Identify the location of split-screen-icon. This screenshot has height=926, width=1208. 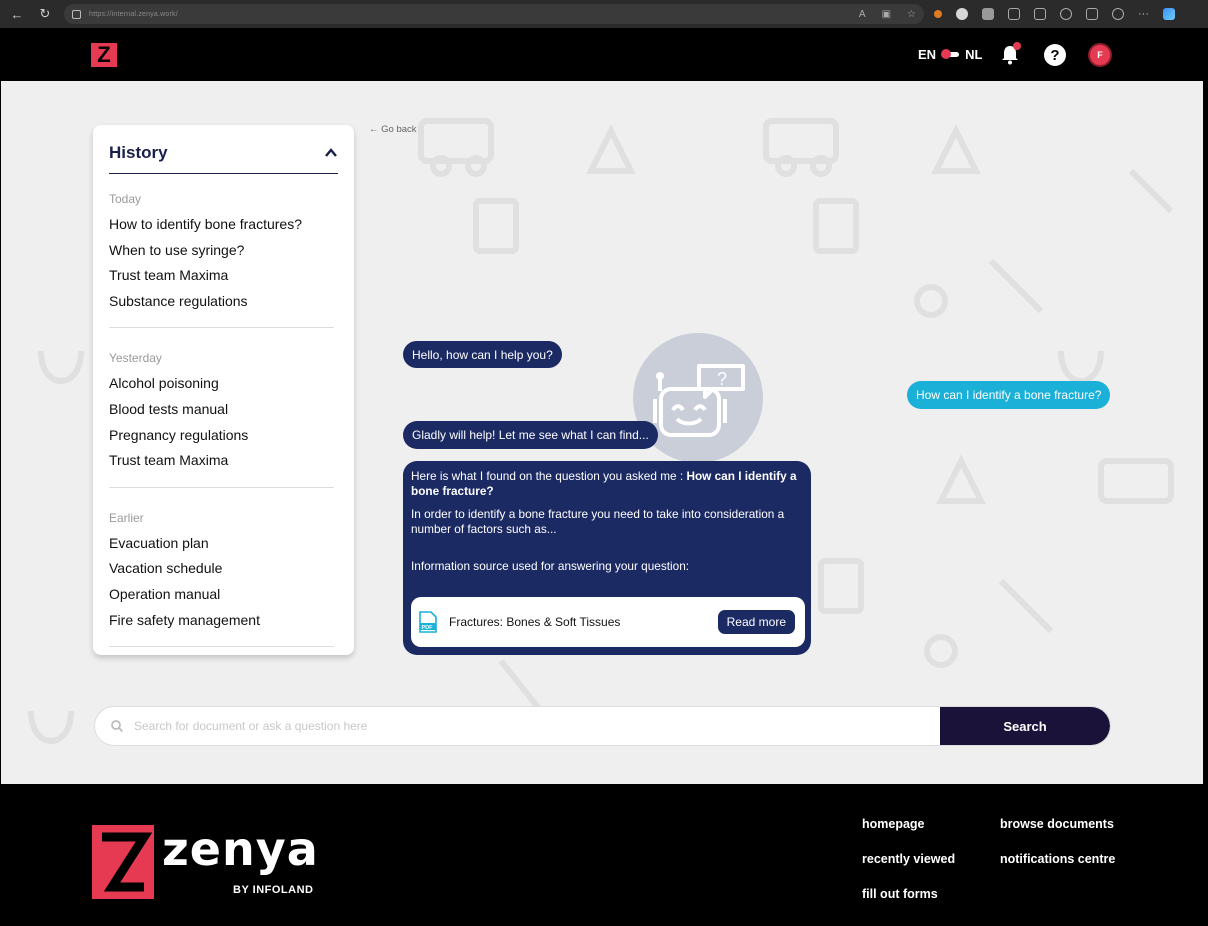
(1040, 14).